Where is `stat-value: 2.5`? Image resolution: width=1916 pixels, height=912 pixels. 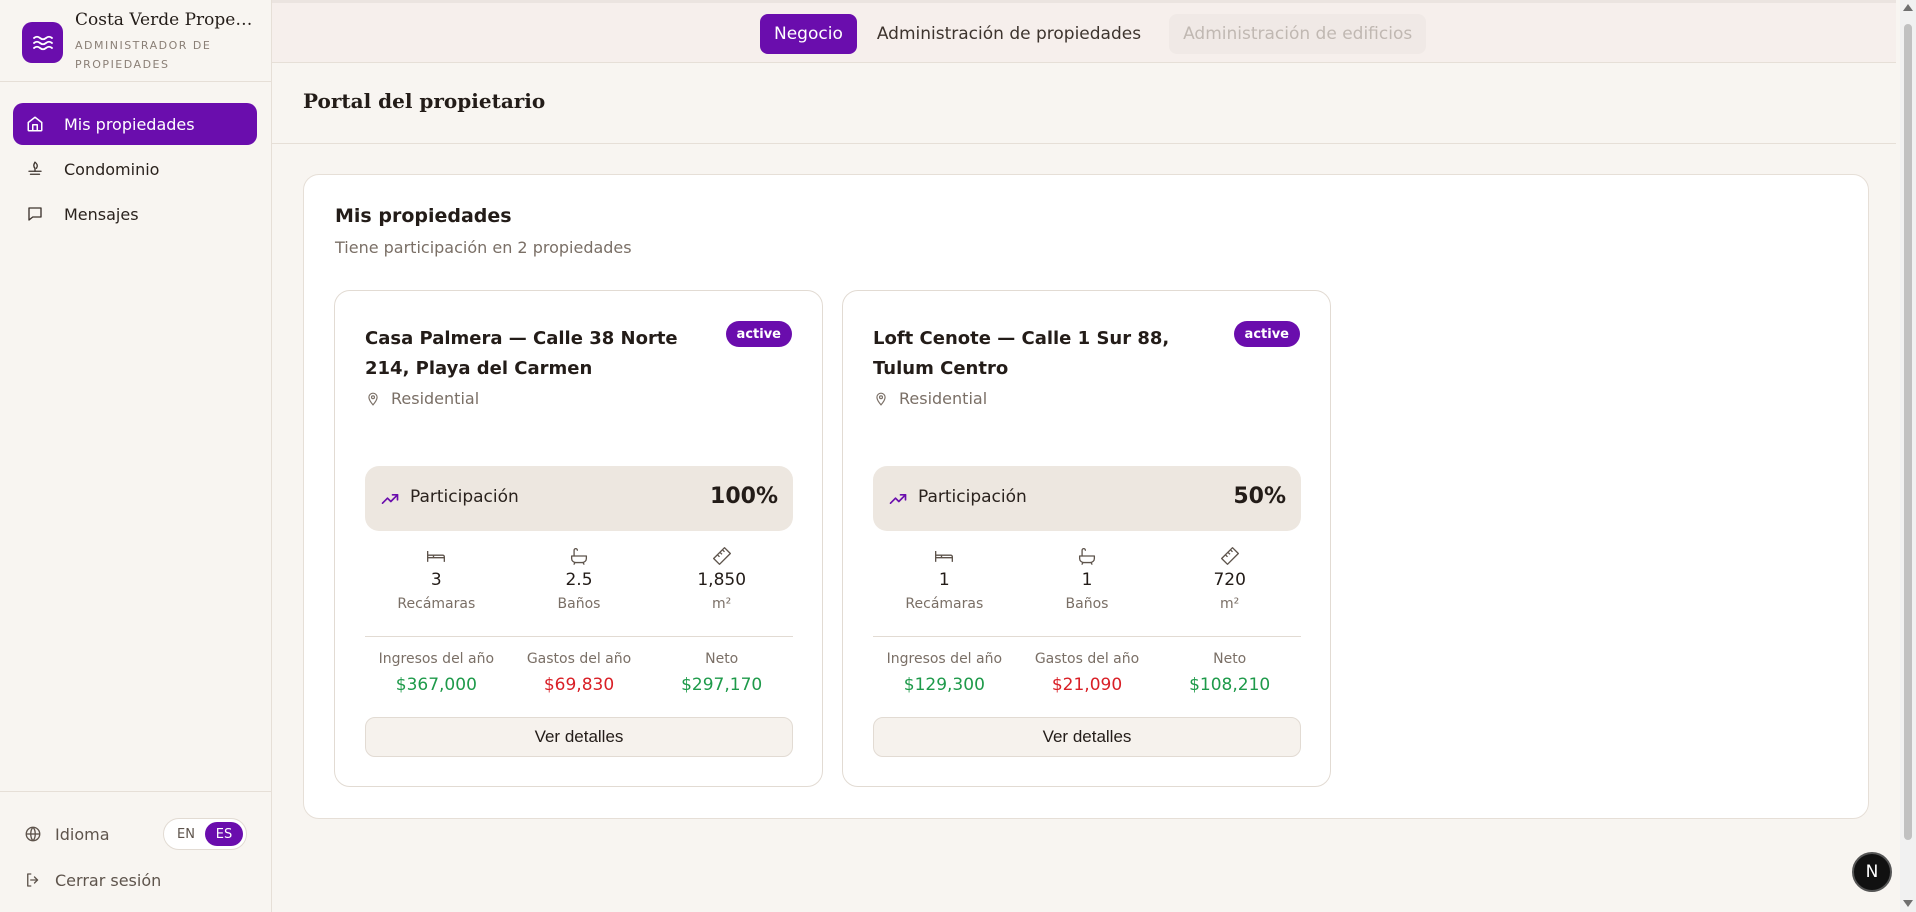
stat-value: 2.5 is located at coordinates (579, 580).